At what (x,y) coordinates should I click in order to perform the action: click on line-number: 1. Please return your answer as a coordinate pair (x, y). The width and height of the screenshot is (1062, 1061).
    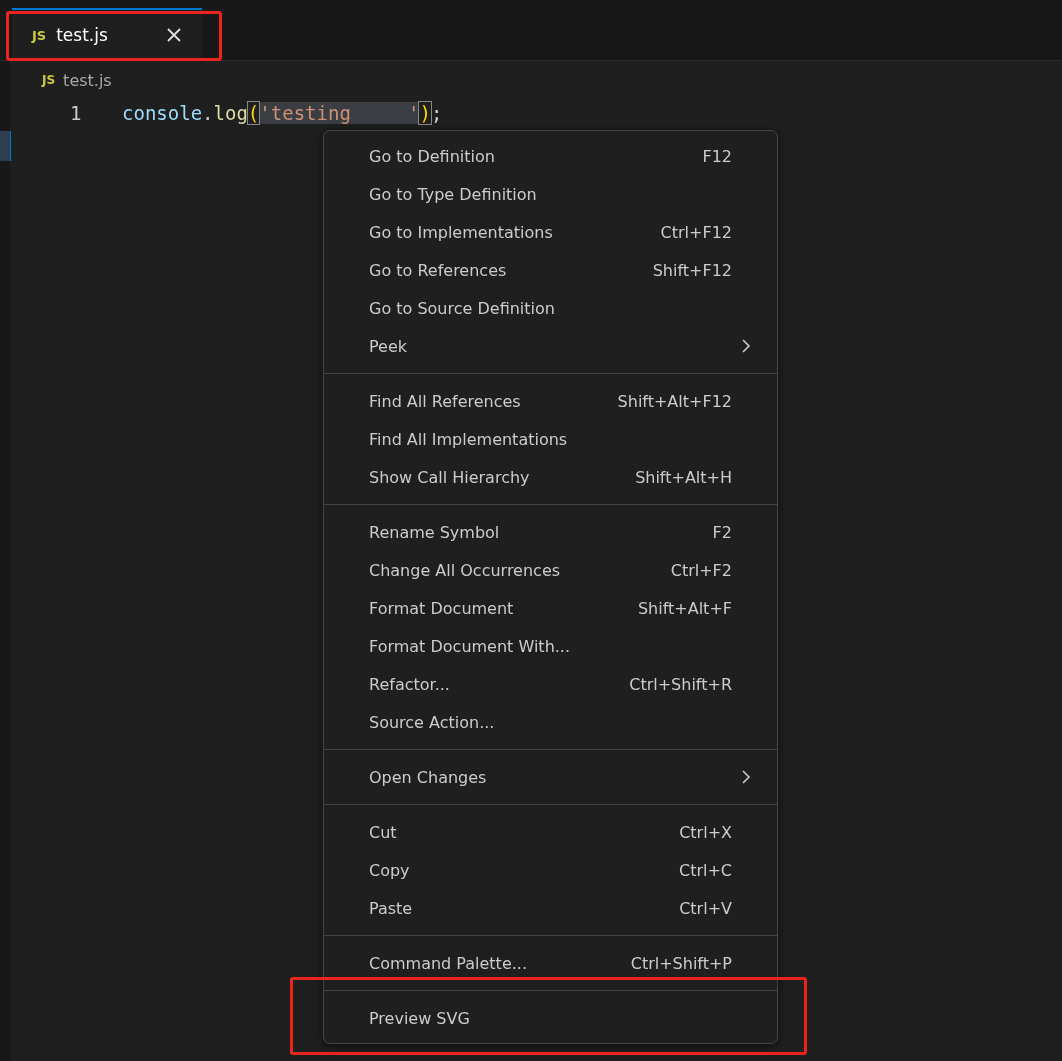
    Looking at the image, I should click on (76, 113).